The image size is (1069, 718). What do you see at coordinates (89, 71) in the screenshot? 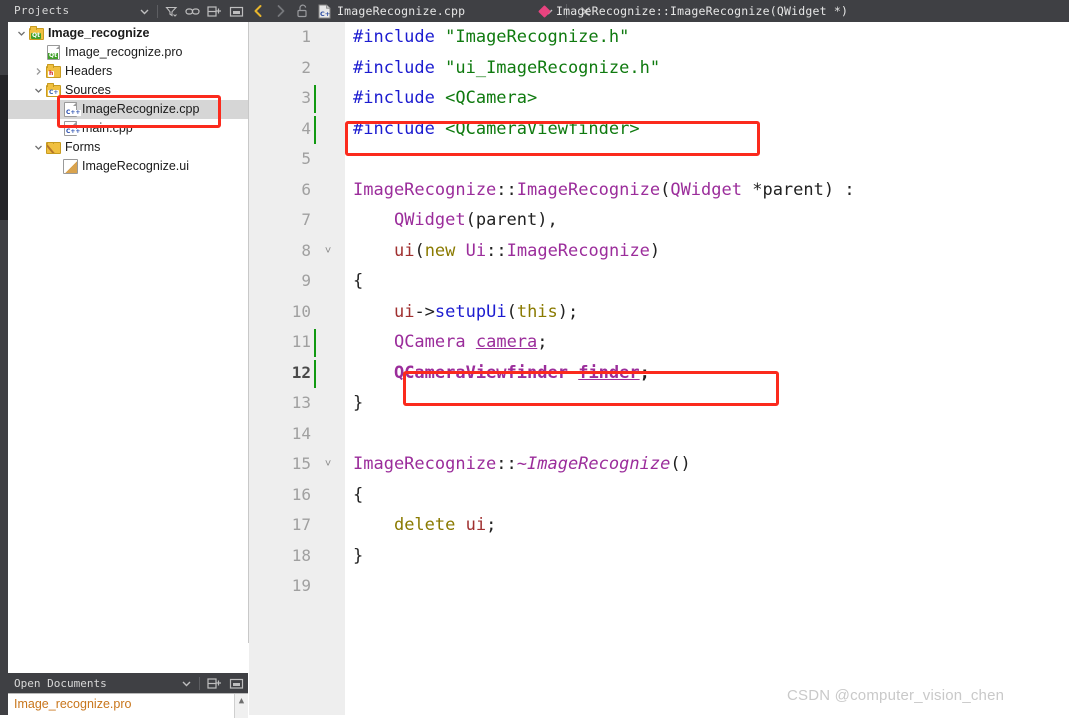
I see `tree-item-label: Headers` at bounding box center [89, 71].